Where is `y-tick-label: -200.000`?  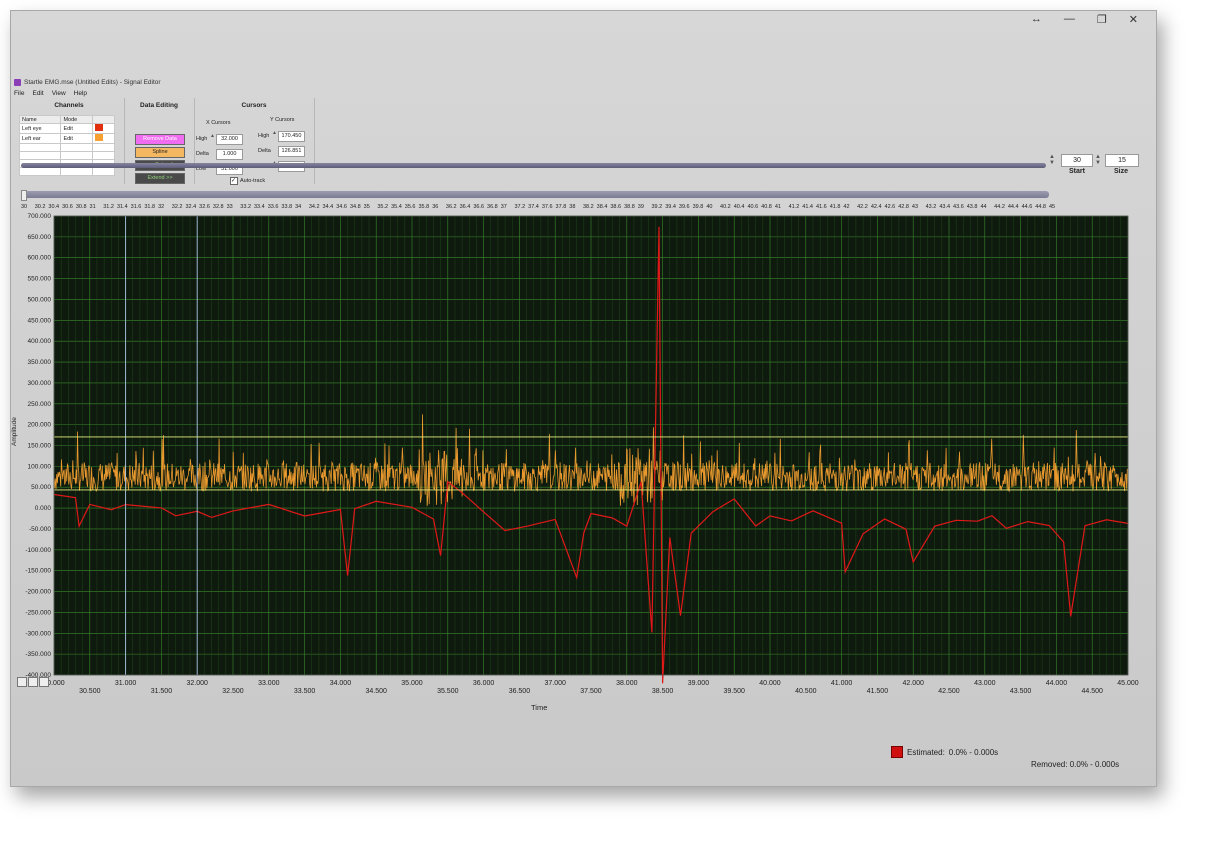 y-tick-label: -200.000 is located at coordinates (38, 592).